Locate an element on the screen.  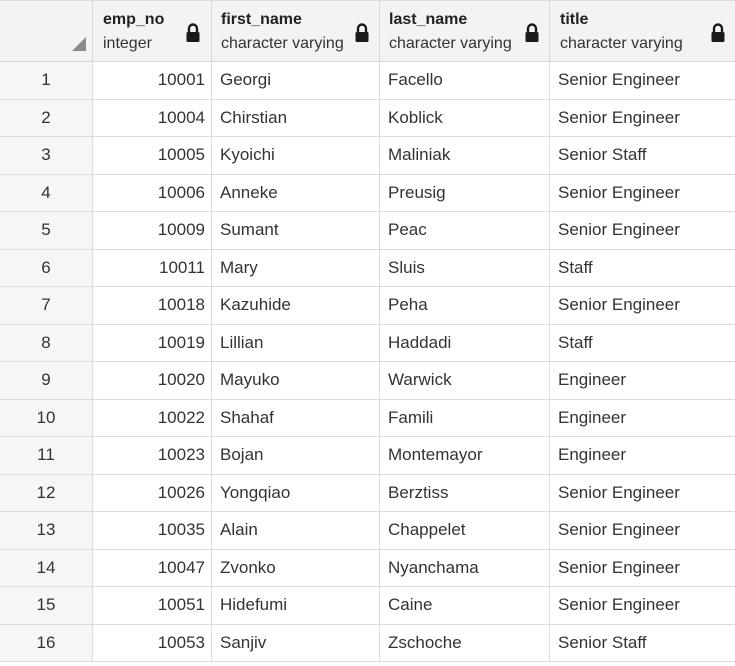
cell-emp-no: 10047 is located at coordinates (152, 567).